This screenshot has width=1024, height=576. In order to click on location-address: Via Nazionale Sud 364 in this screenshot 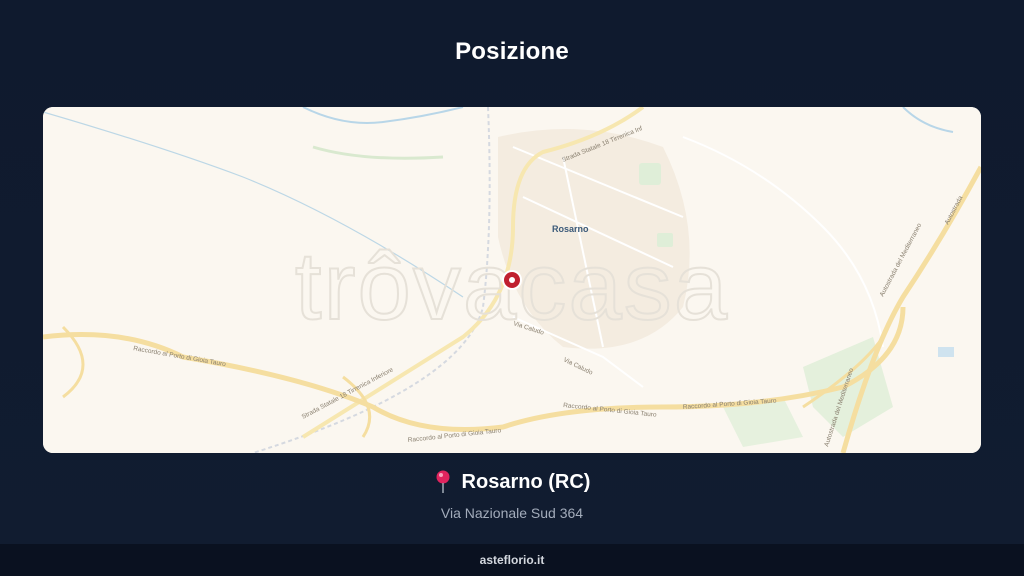, I will do `click(512, 513)`.